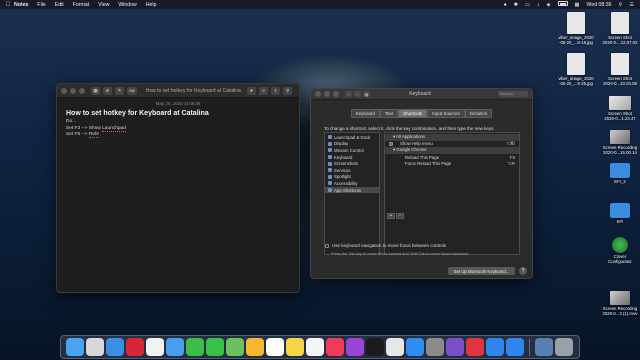 The image size is (640, 360). What do you see at coordinates (103, 5) in the screenshot?
I see `menu-view: View` at bounding box center [103, 5].